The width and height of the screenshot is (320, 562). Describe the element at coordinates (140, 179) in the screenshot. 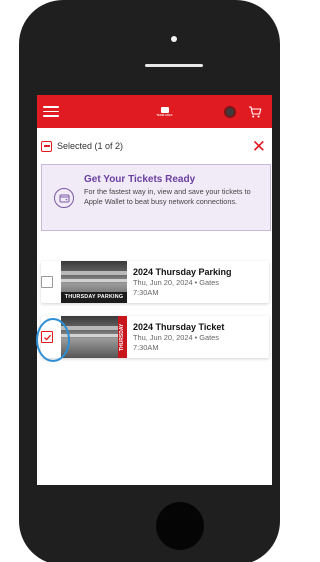

I see `promo-title: Get Your Tickets Ready` at that location.